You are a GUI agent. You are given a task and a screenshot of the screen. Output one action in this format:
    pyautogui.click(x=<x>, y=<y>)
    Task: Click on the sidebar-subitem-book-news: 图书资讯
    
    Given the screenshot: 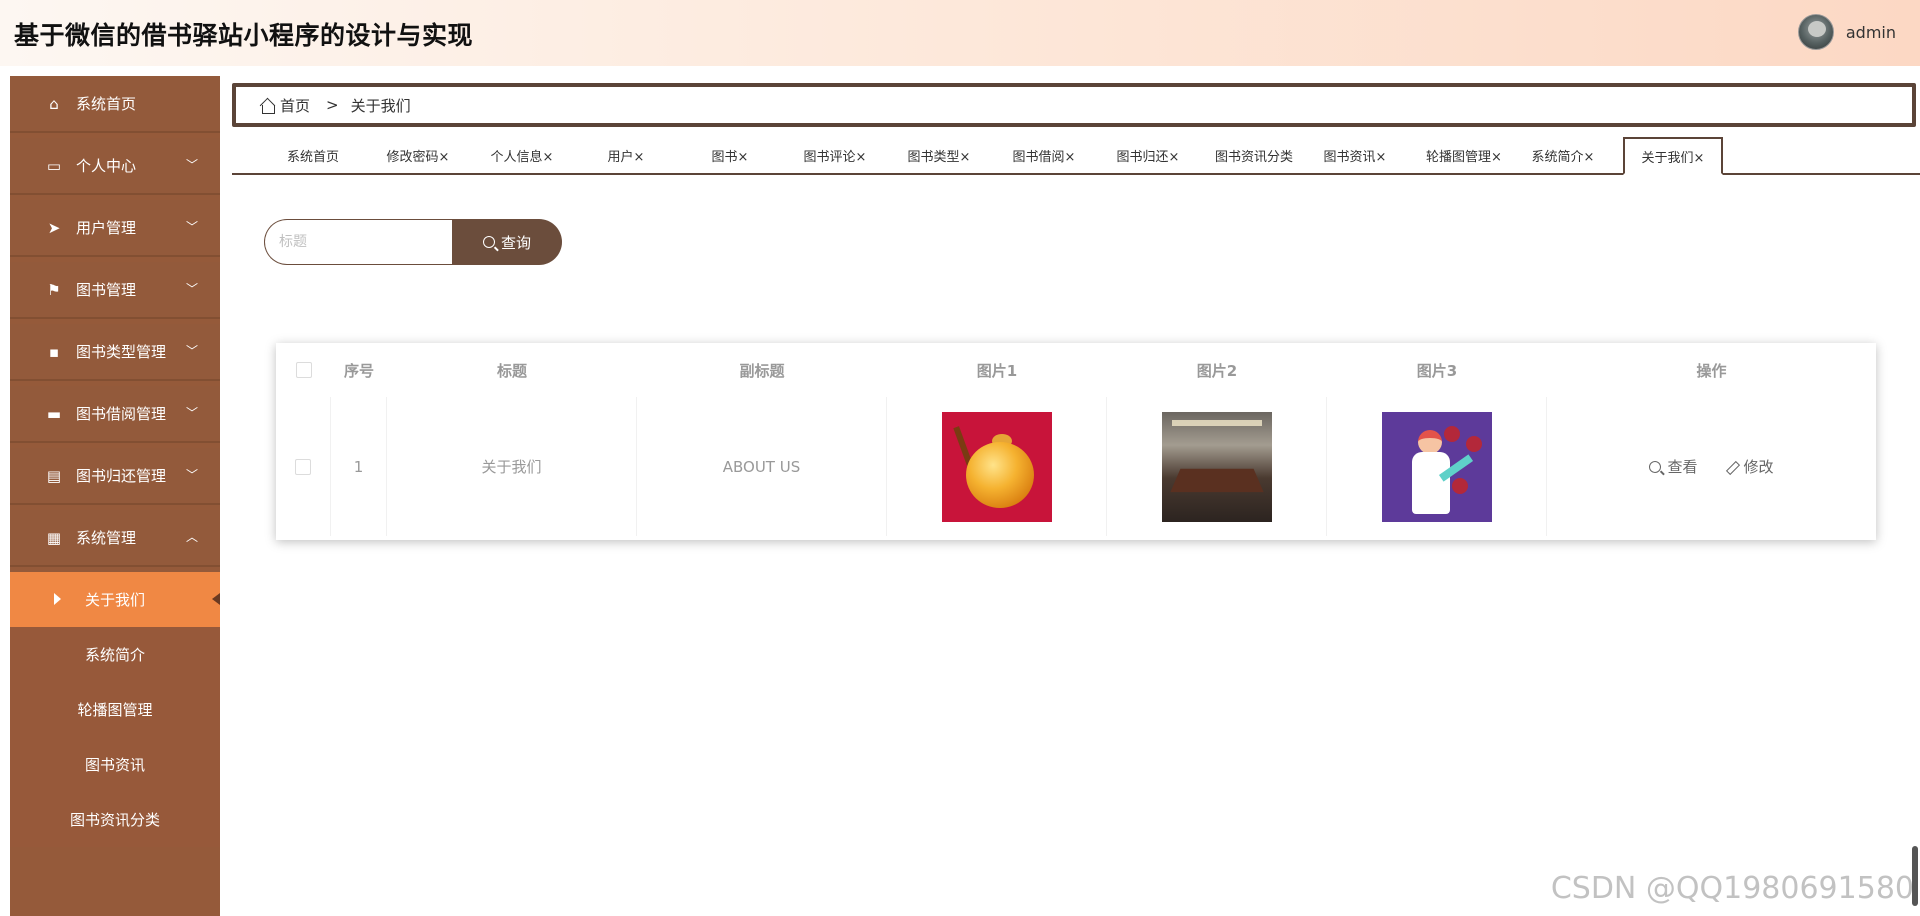 What is the action you would take?
    pyautogui.click(x=115, y=764)
    